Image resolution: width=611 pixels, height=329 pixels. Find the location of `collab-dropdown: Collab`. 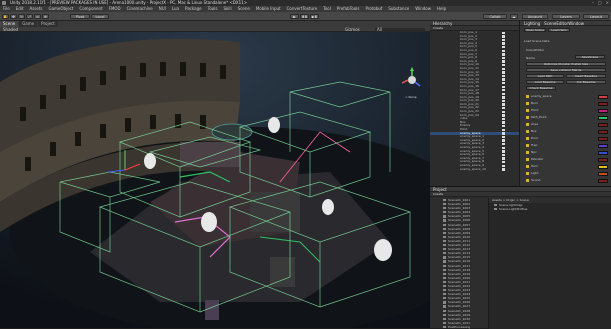

collab-dropdown: Collab is located at coordinates (495, 16).